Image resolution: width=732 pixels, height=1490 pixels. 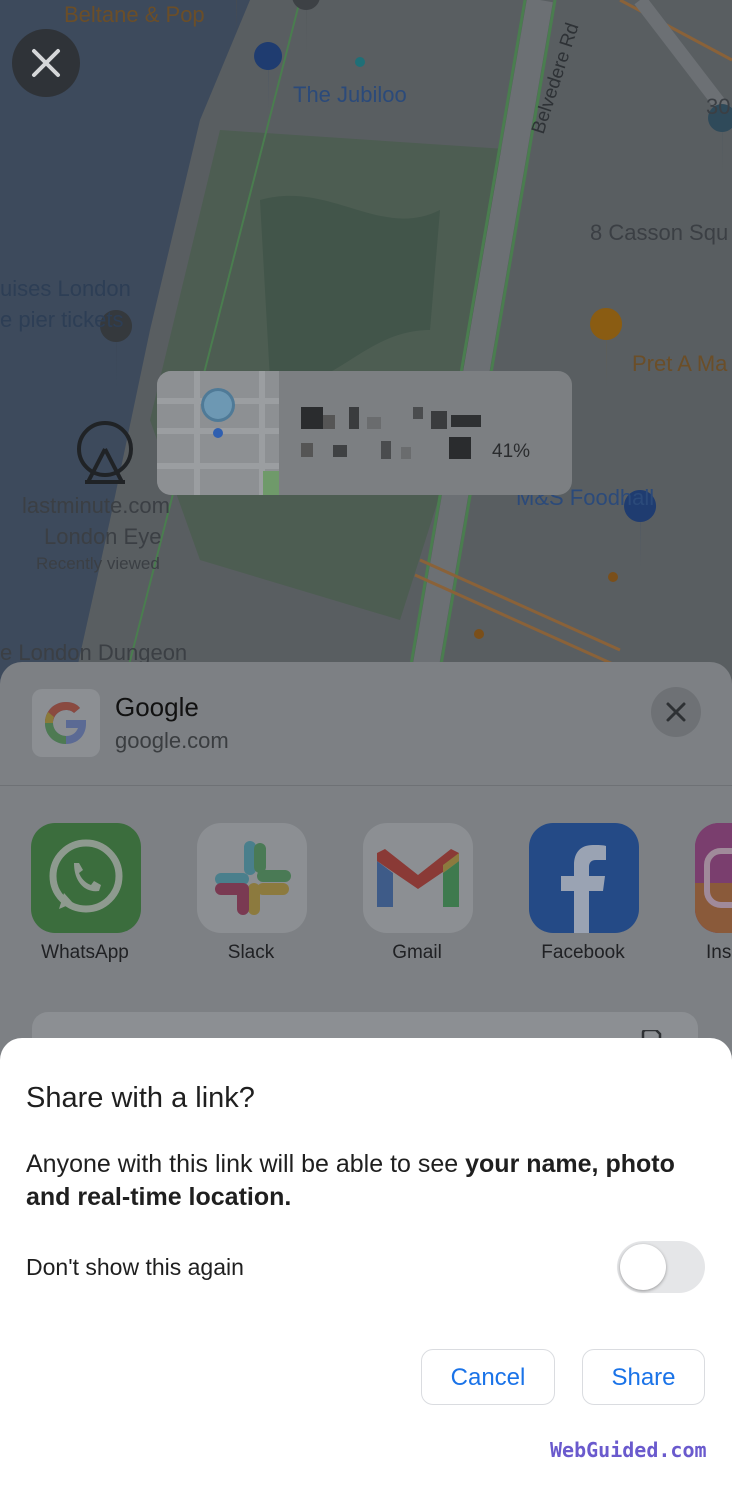 I want to click on instagram-app, so click(x=713, y=878).